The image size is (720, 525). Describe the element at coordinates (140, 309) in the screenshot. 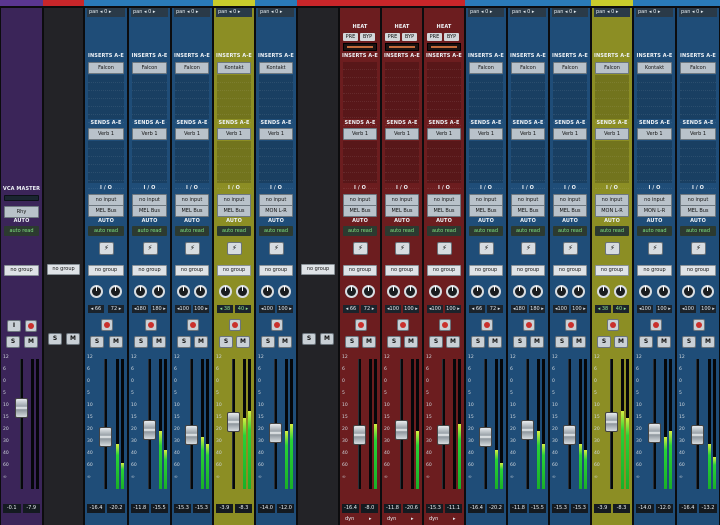

I see `pan-value-left: ◂180` at that location.